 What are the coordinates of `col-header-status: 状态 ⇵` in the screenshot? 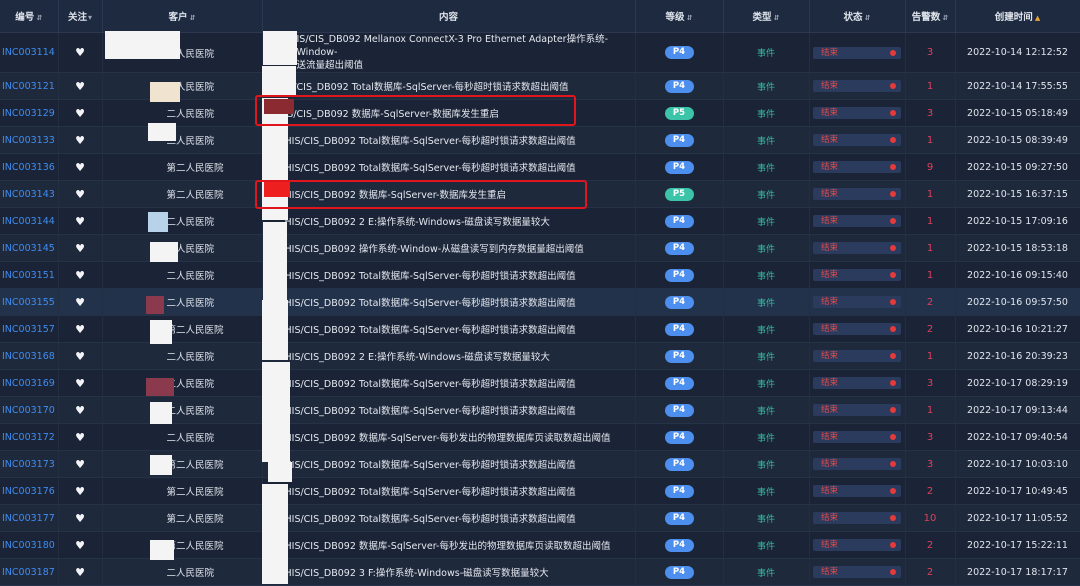 It's located at (857, 16).